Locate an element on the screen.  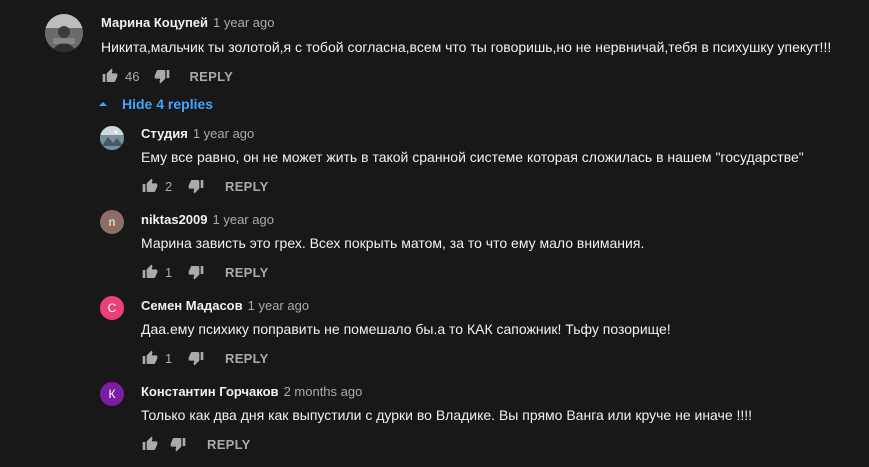
avatar-letter: n is located at coordinates (112, 222).